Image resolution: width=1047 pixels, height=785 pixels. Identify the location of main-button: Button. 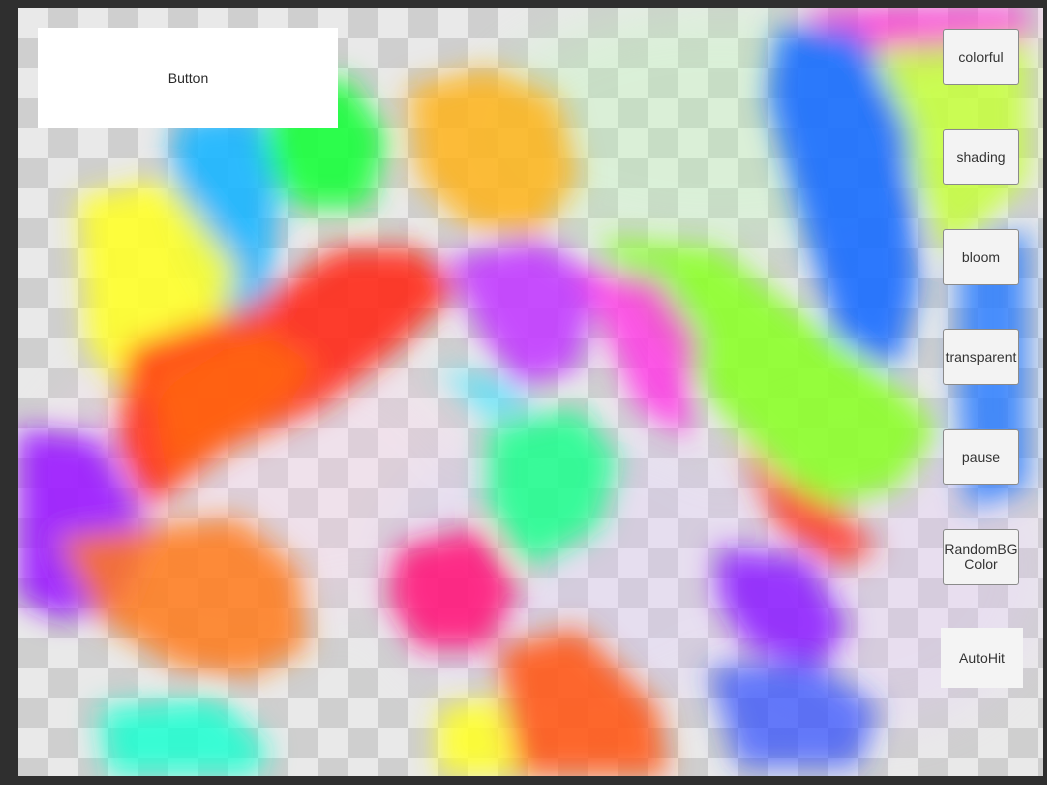
(188, 78).